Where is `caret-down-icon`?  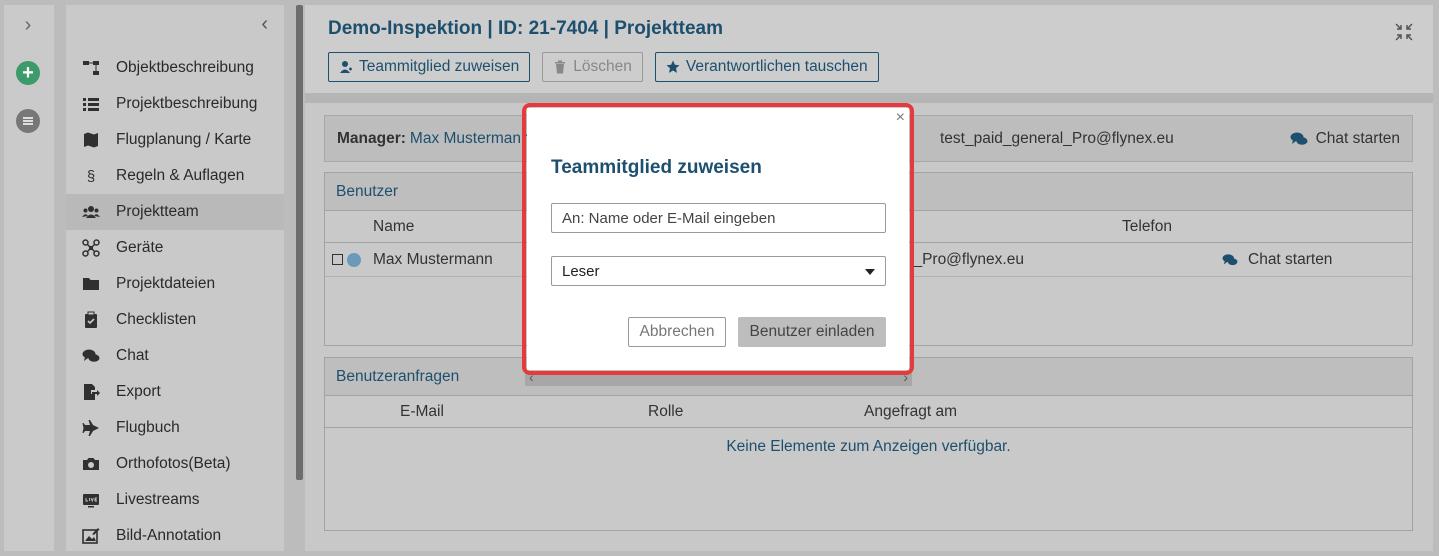
caret-down-icon is located at coordinates (870, 272).